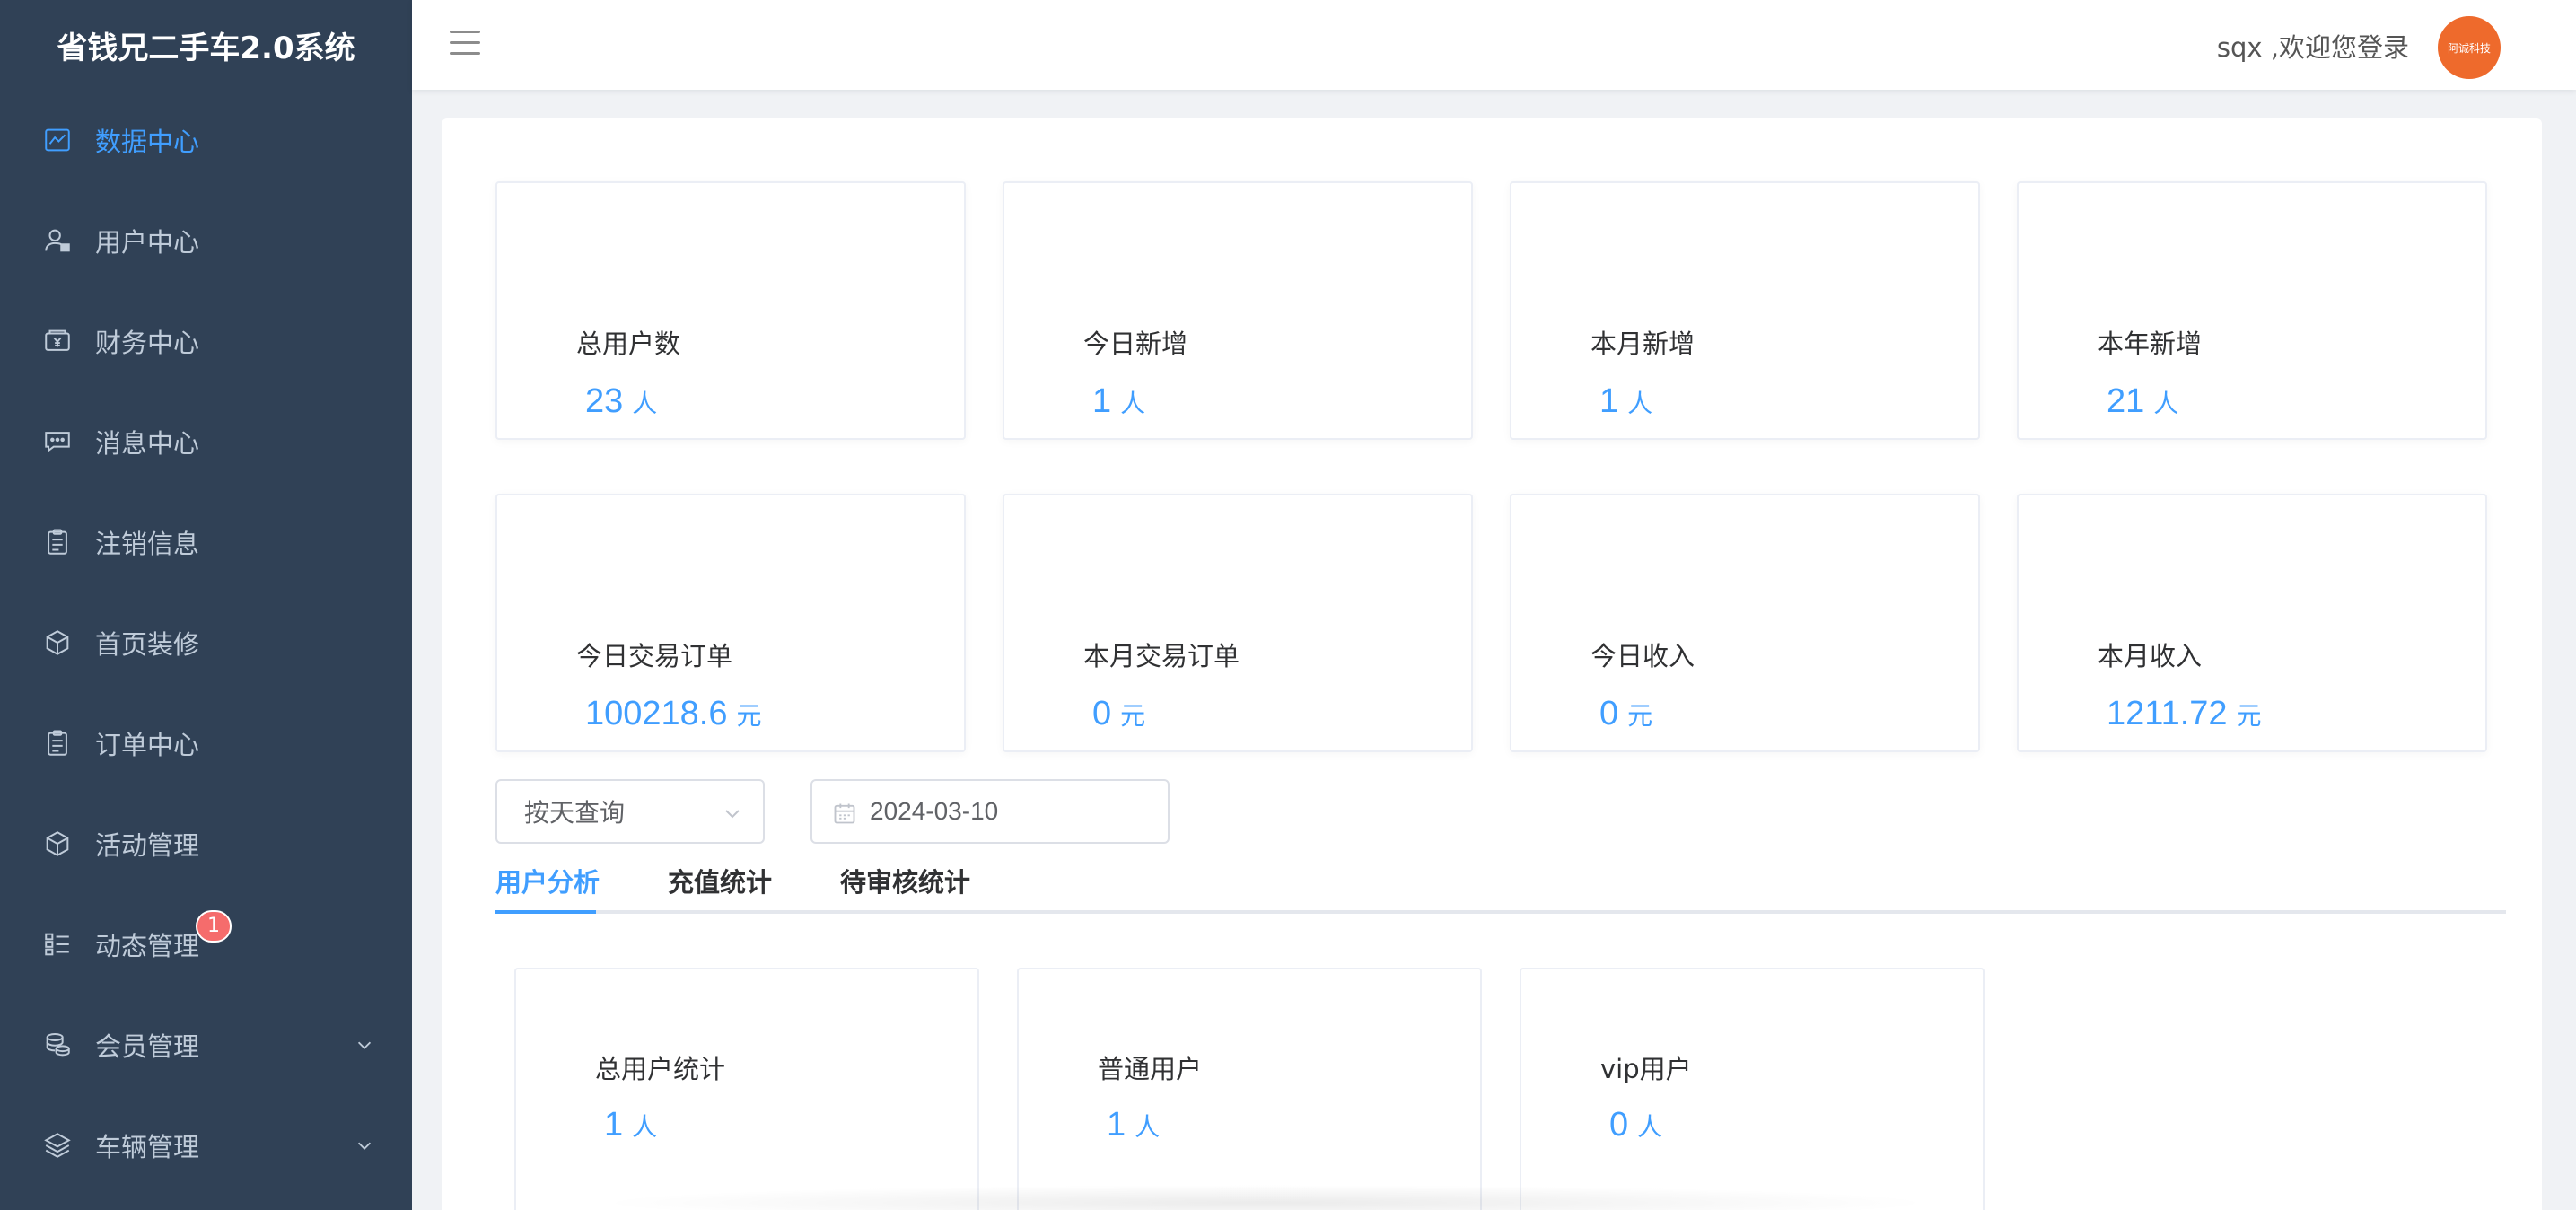  Describe the element at coordinates (57, 1045) in the screenshot. I see `coins-icon` at that location.